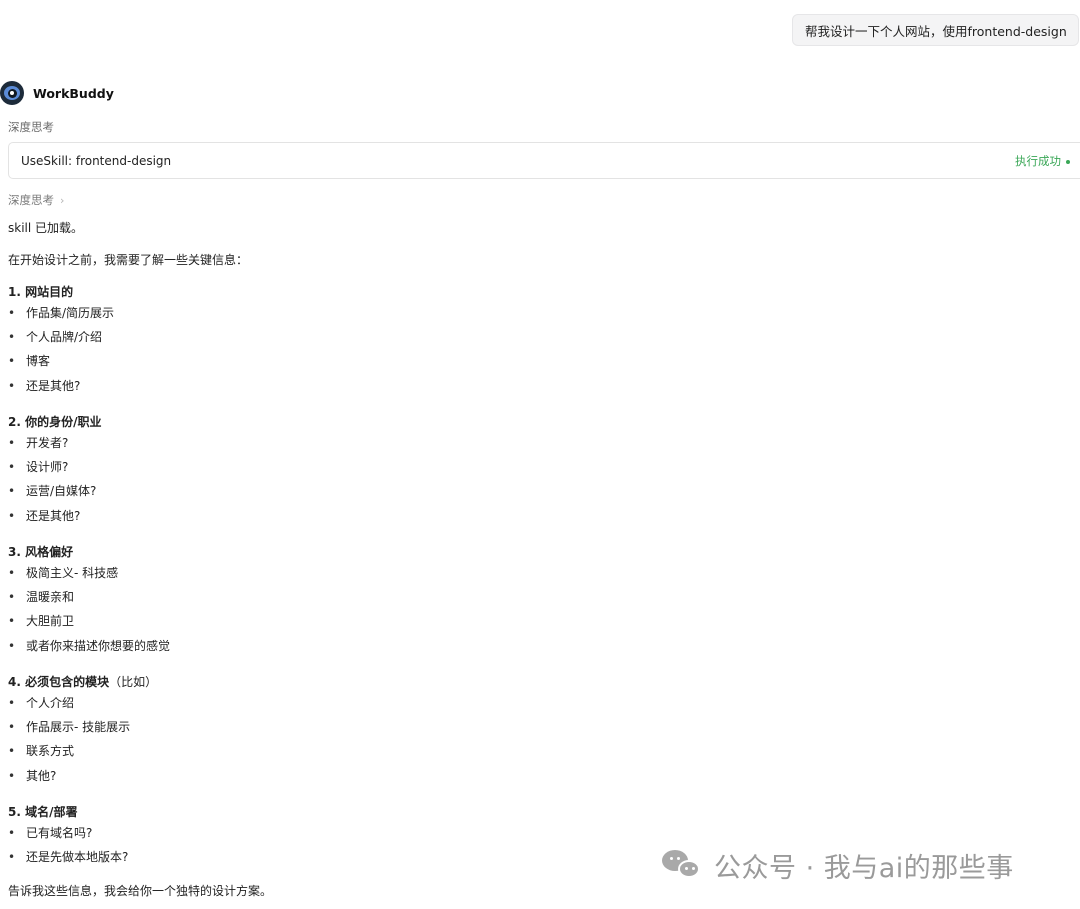 This screenshot has width=1080, height=909. I want to click on section-heading: 5. 域名/部署, so click(43, 812).